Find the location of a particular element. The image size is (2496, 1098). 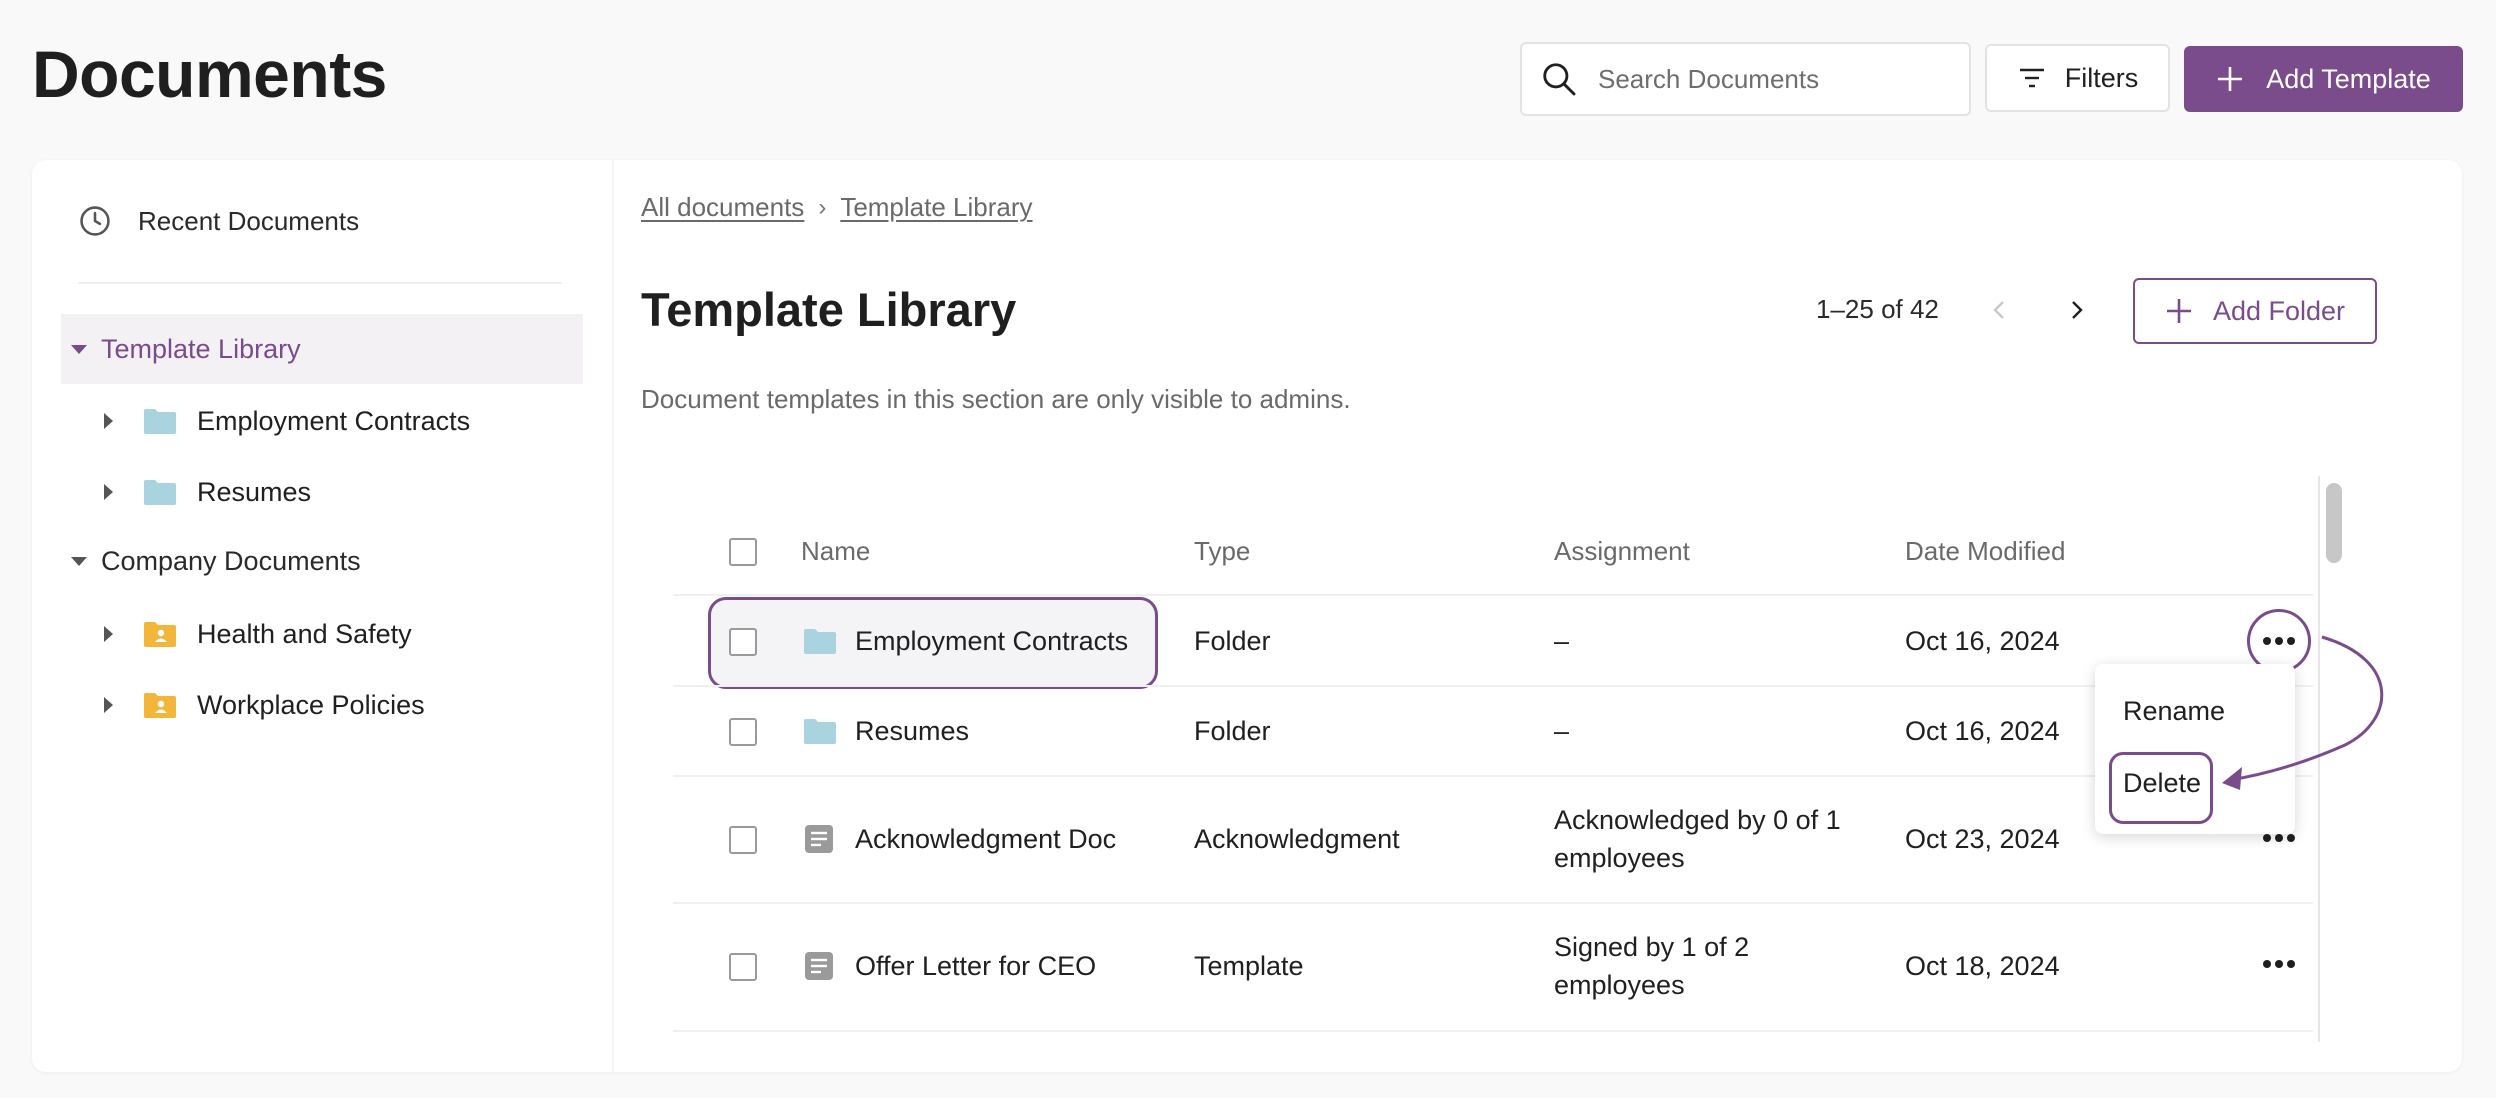

add-template-label: Add Template is located at coordinates (2348, 78).